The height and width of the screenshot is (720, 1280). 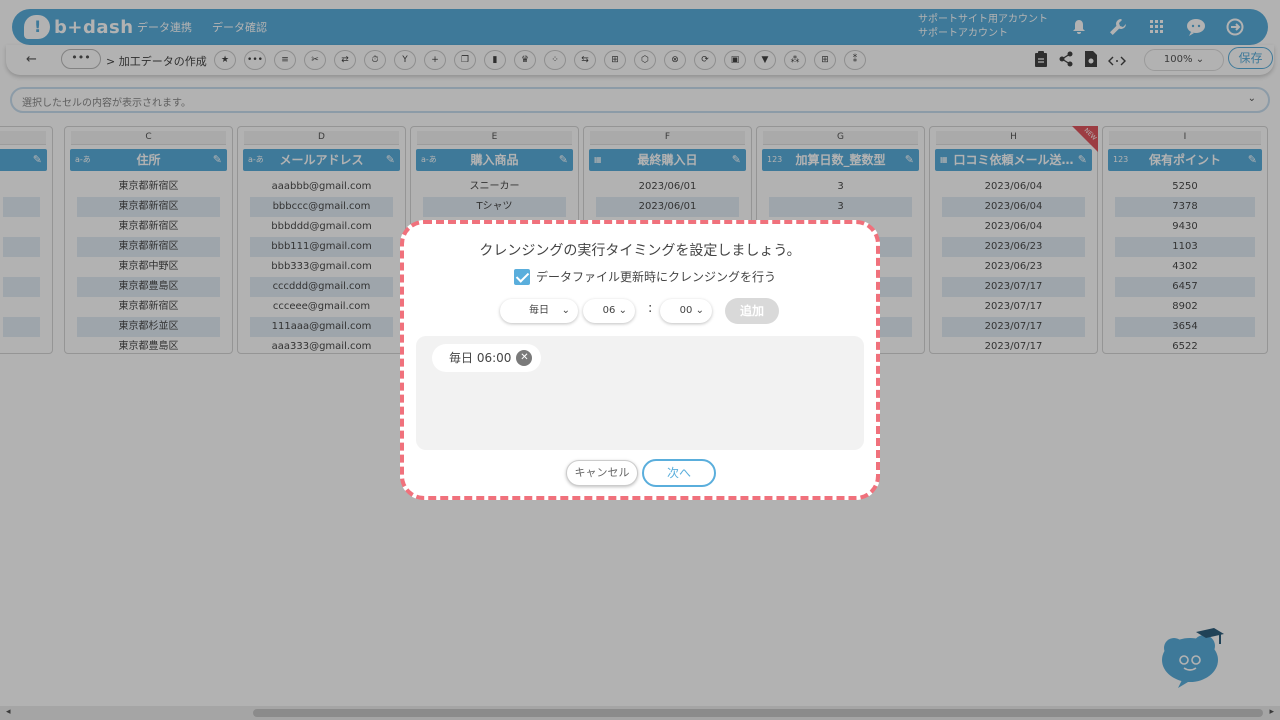 I want to click on hour-select: 06 ⌄, so click(x=609, y=311).